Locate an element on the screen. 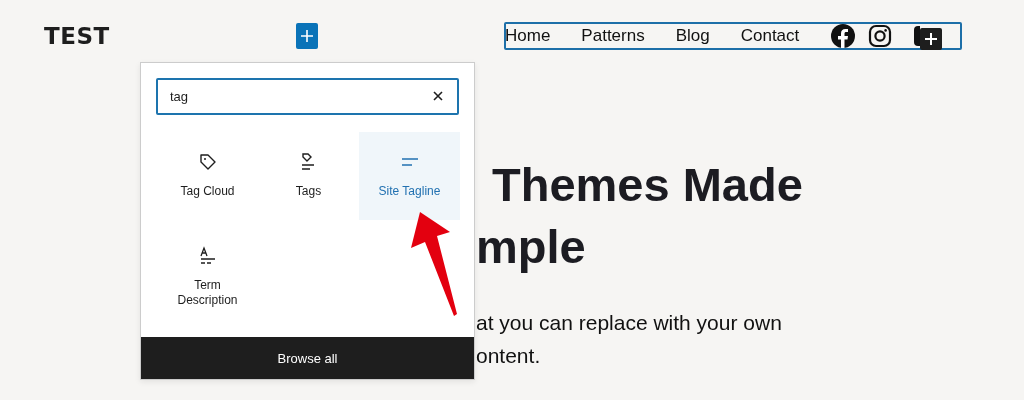  hero-text: ontent. is located at coordinates (509, 356).